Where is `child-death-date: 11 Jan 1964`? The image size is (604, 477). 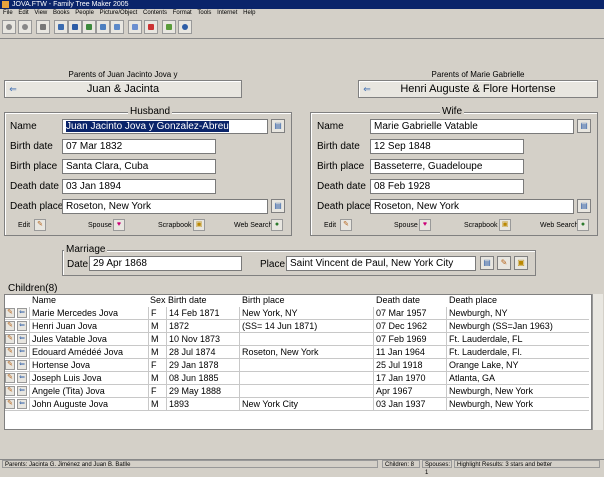 child-death-date: 11 Jan 1964 is located at coordinates (411, 352).